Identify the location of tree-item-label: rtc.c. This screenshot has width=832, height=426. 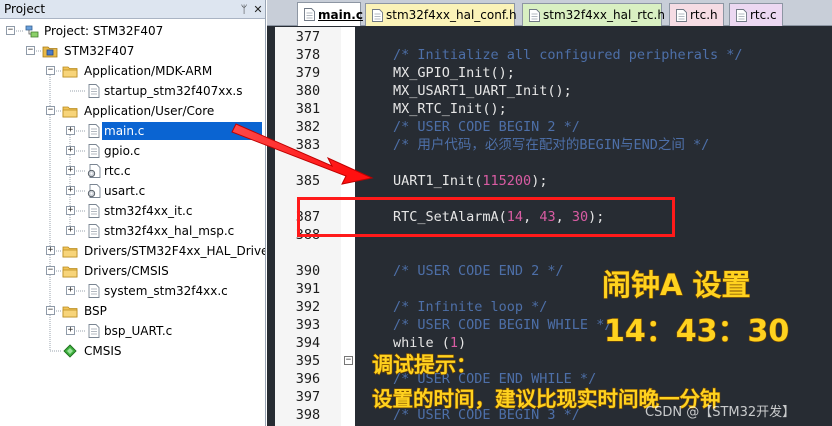
(117, 171).